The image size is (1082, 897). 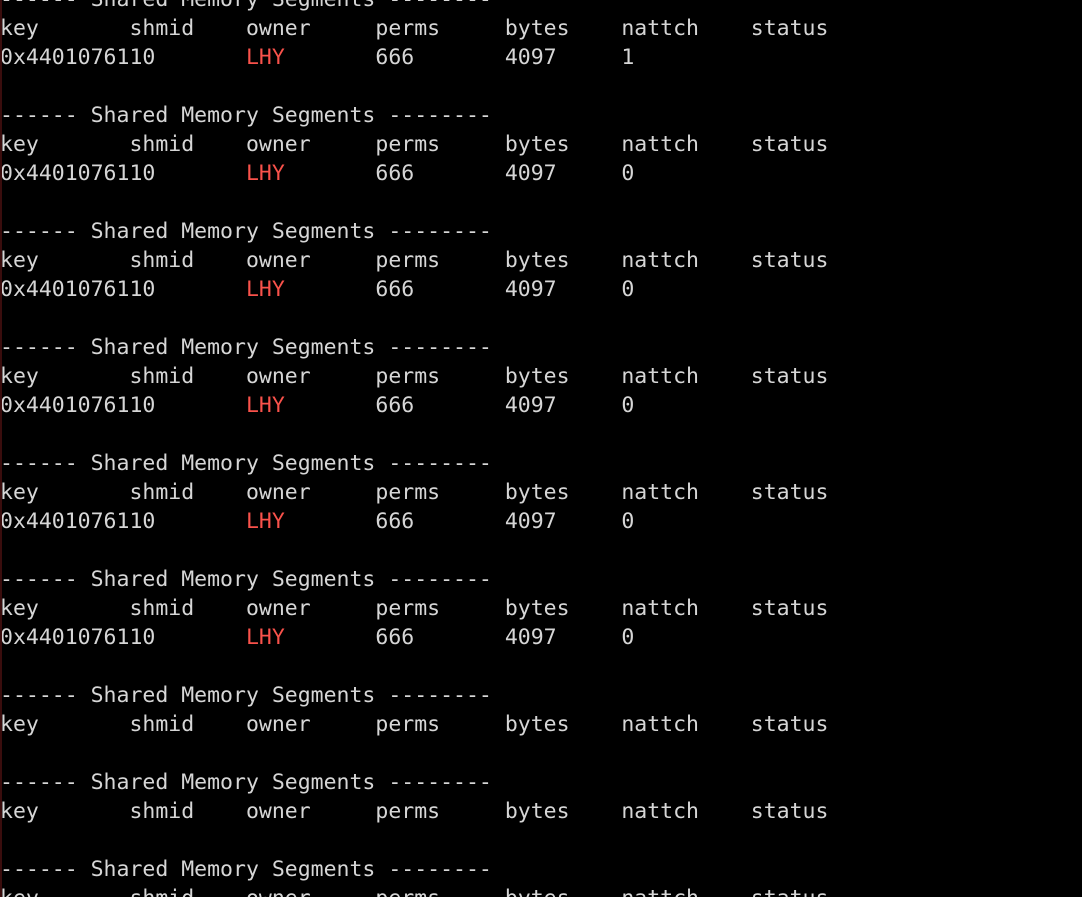 I want to click on segment-perms-bytes-nattch: 666 4097 1, so click(x=517, y=57).